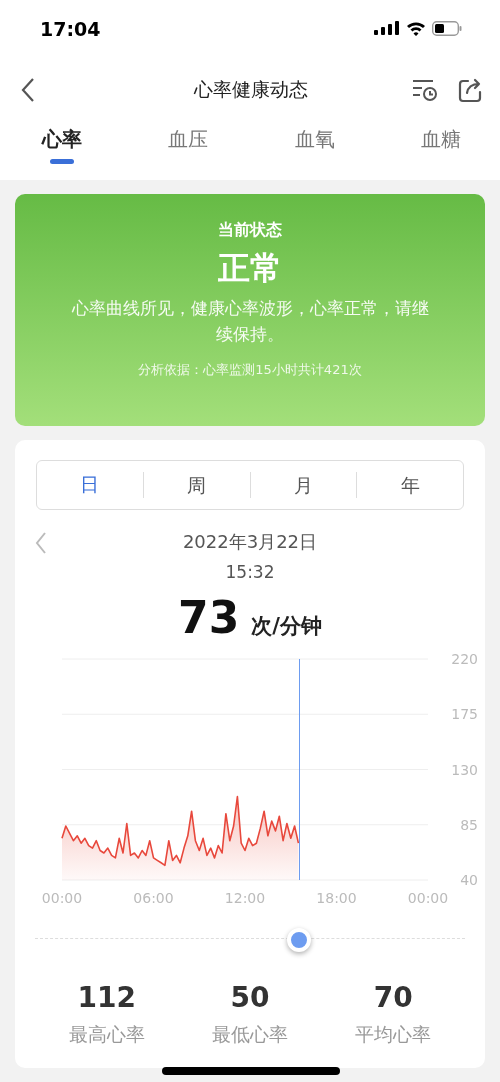 The image size is (500, 1082). Describe the element at coordinates (250, 997) in the screenshot. I see `stat-value: 50` at that location.